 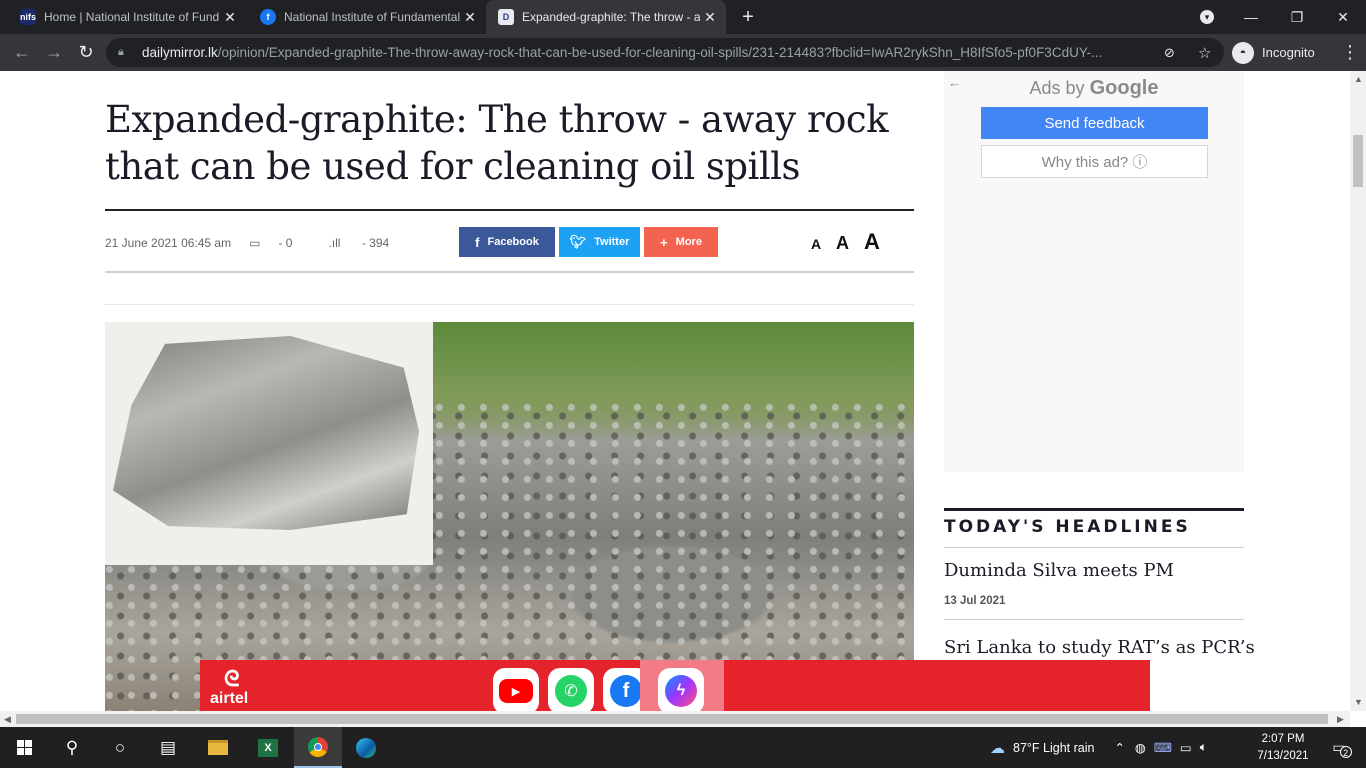 I want to click on lock-icon: 🔒︎, so click(x=121, y=52).